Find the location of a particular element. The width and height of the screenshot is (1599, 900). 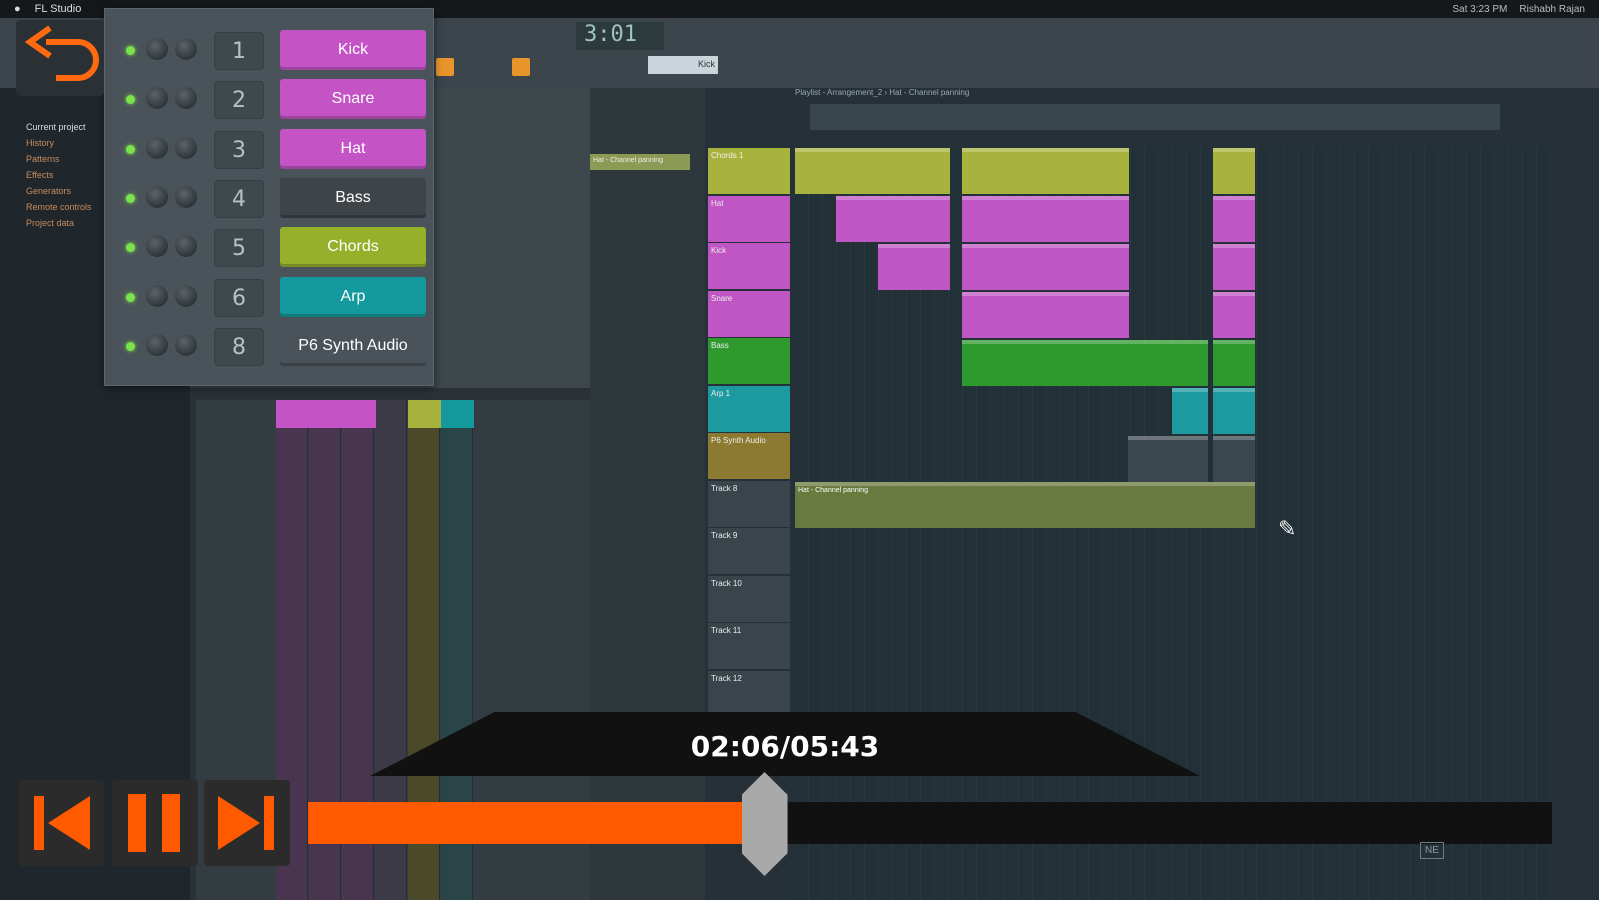

channel-row: 3 Hat is located at coordinates (273, 150).